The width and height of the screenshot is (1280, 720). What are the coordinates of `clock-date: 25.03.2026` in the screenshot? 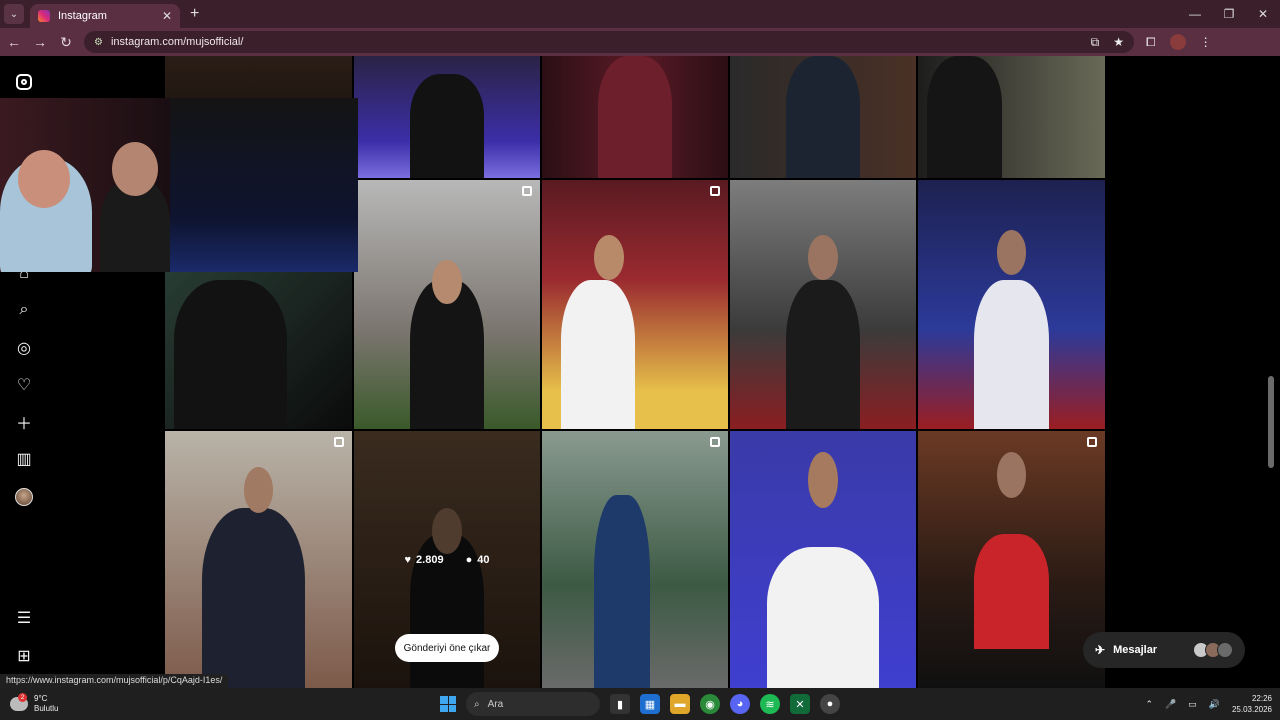 It's located at (1251, 709).